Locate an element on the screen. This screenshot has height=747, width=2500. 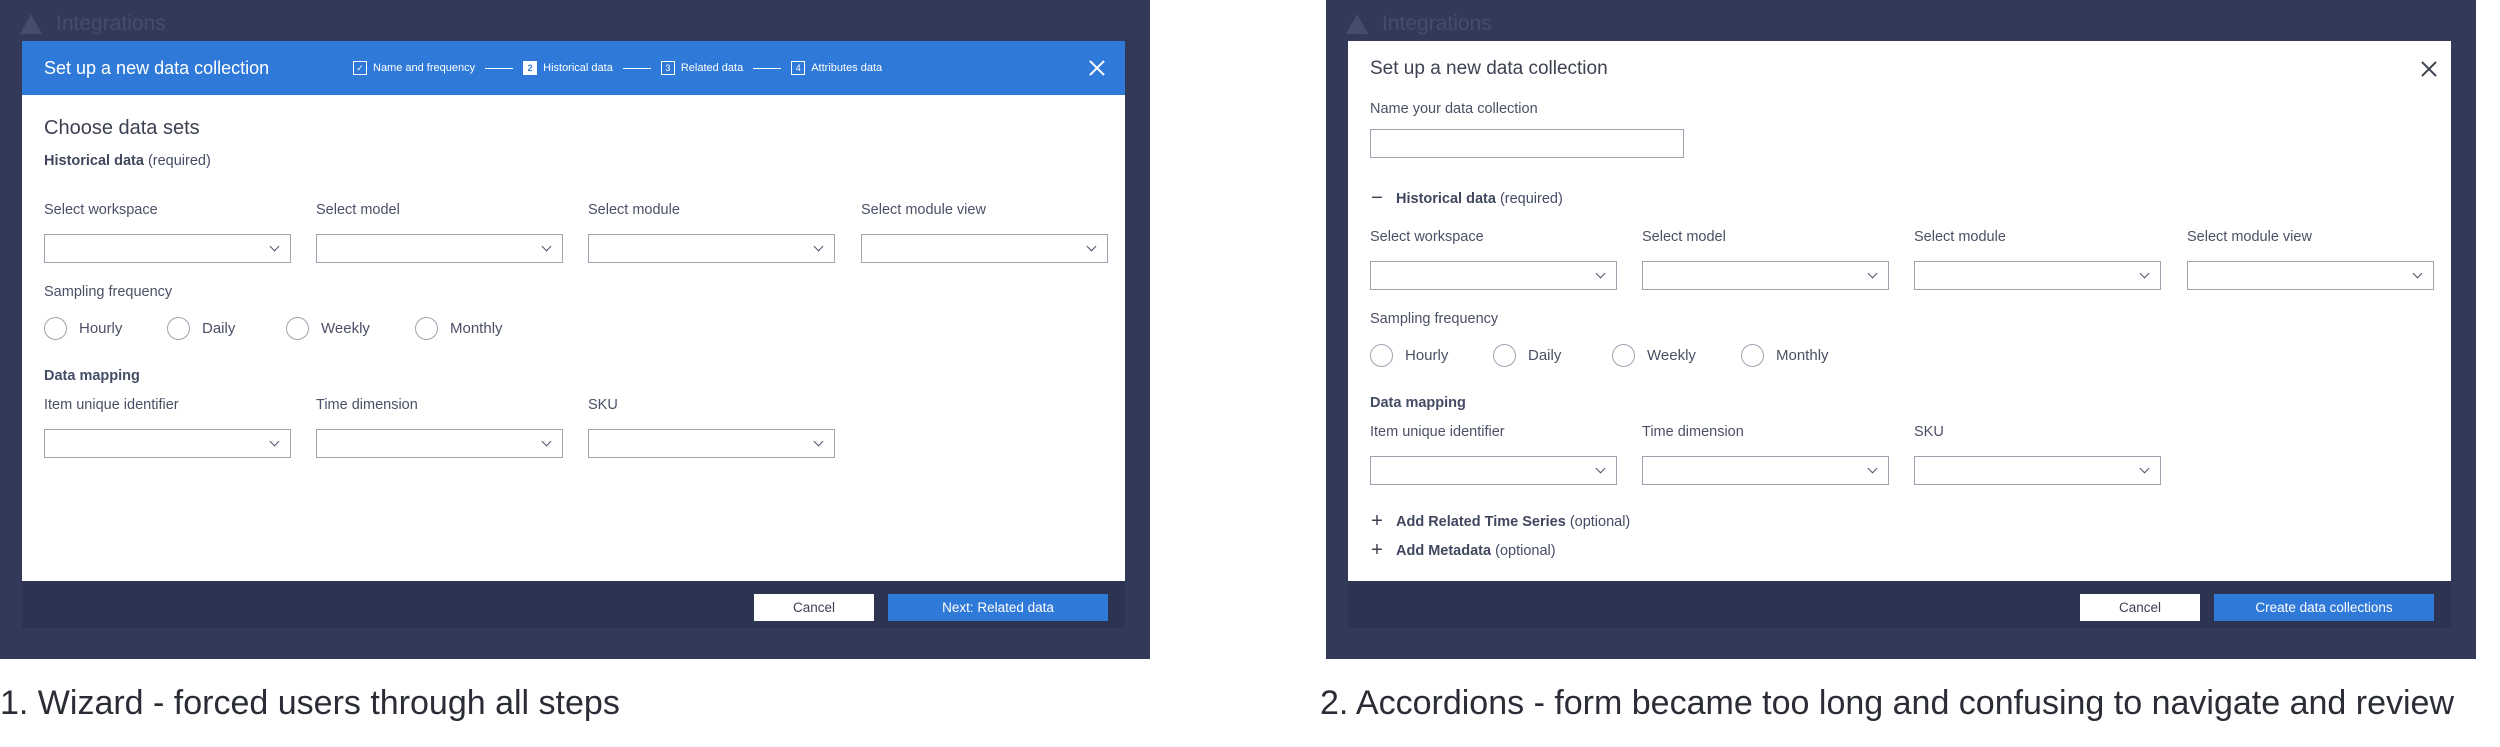
accordion-footer: Cancel Create data collections is located at coordinates (1899, 604).